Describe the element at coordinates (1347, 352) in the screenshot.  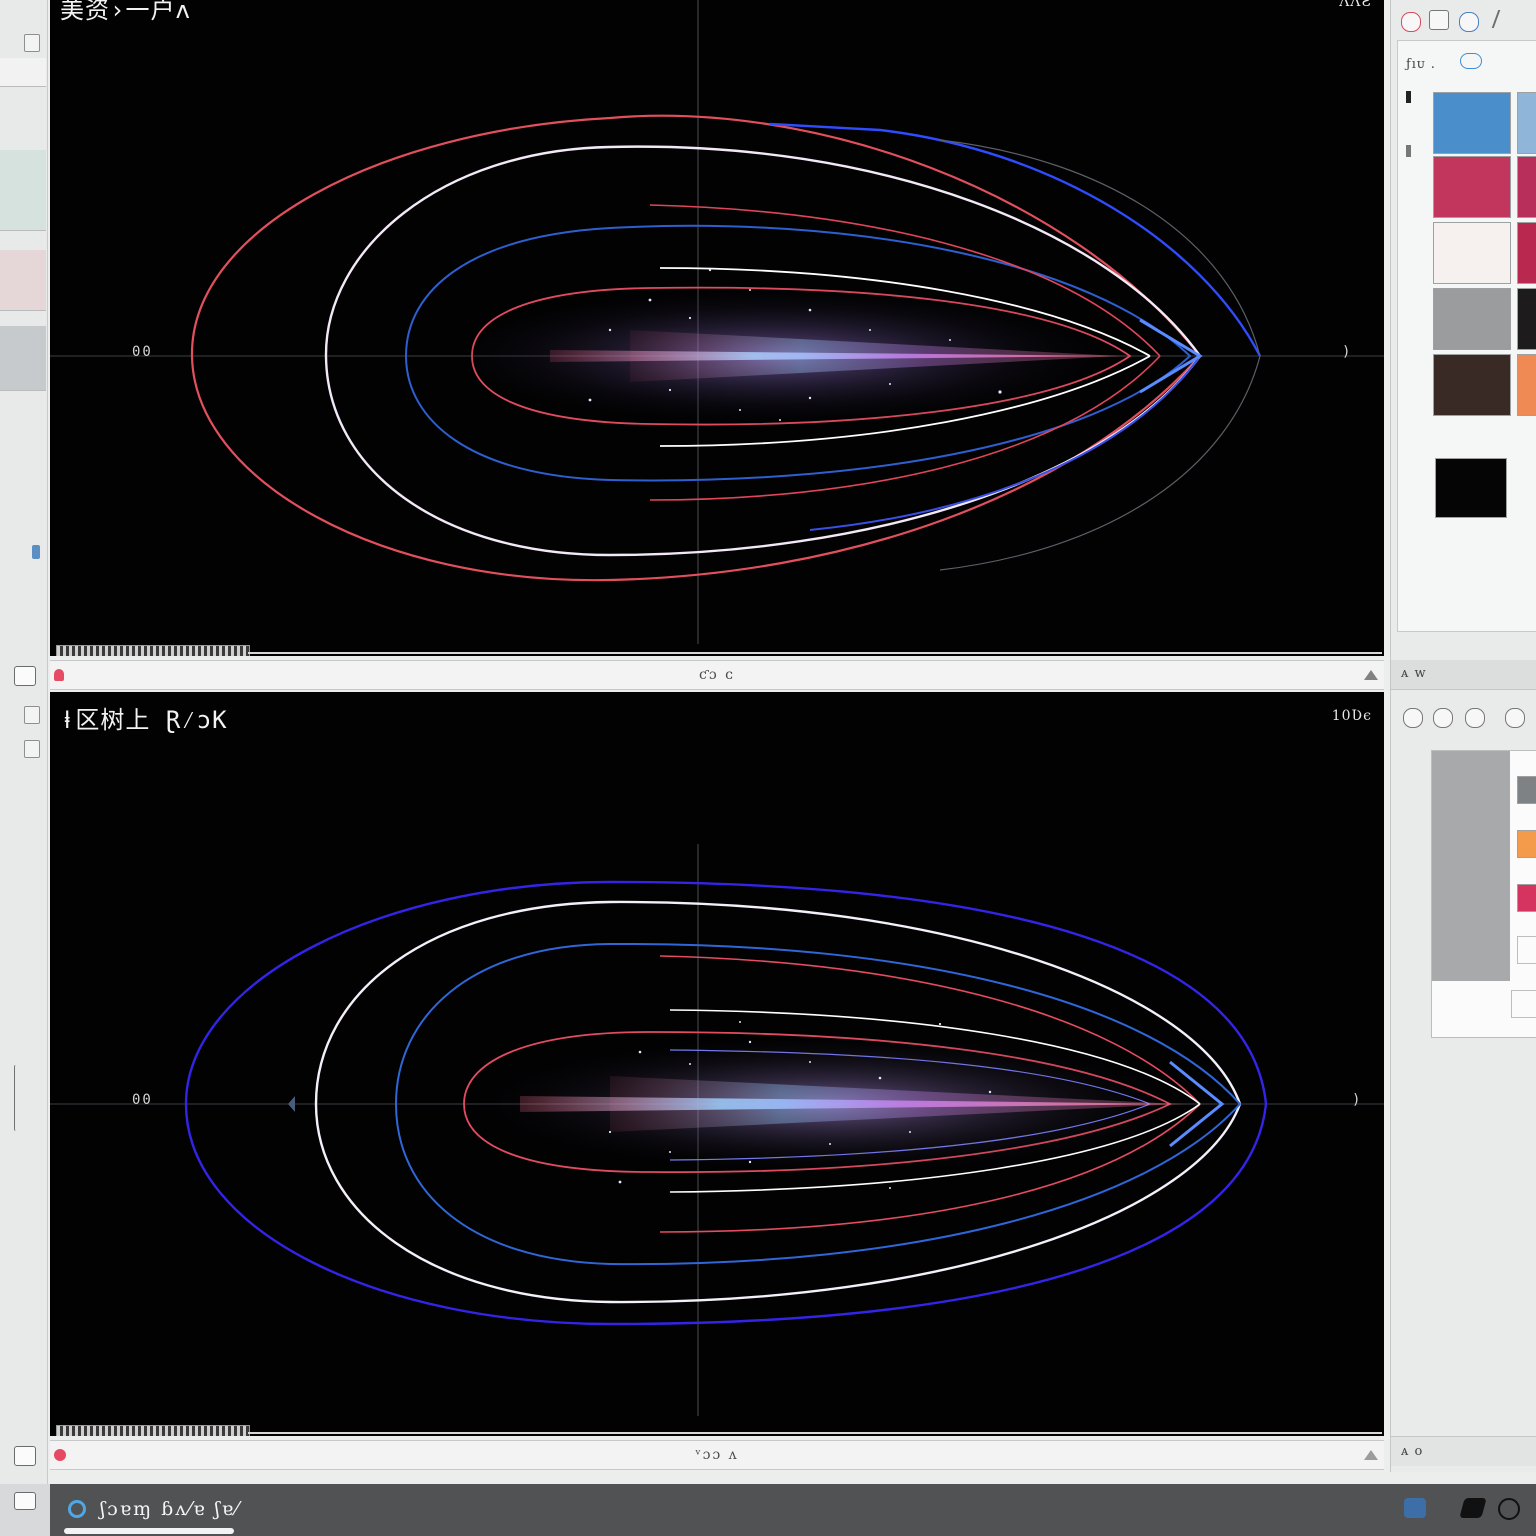
I see `top-axis-end-label: )` at that location.